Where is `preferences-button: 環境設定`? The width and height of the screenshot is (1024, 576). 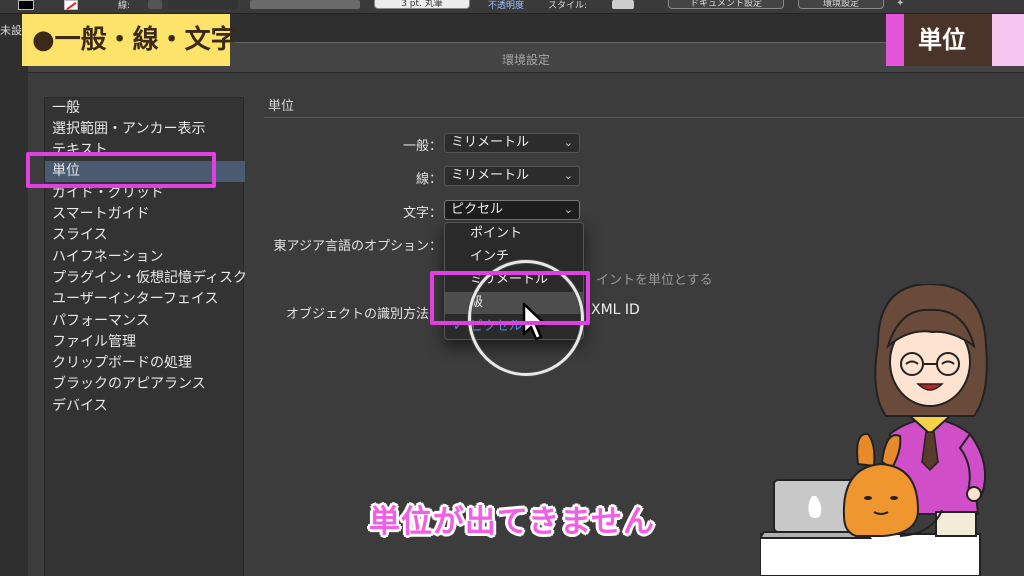
preferences-button: 環境設定 is located at coordinates (841, 4).